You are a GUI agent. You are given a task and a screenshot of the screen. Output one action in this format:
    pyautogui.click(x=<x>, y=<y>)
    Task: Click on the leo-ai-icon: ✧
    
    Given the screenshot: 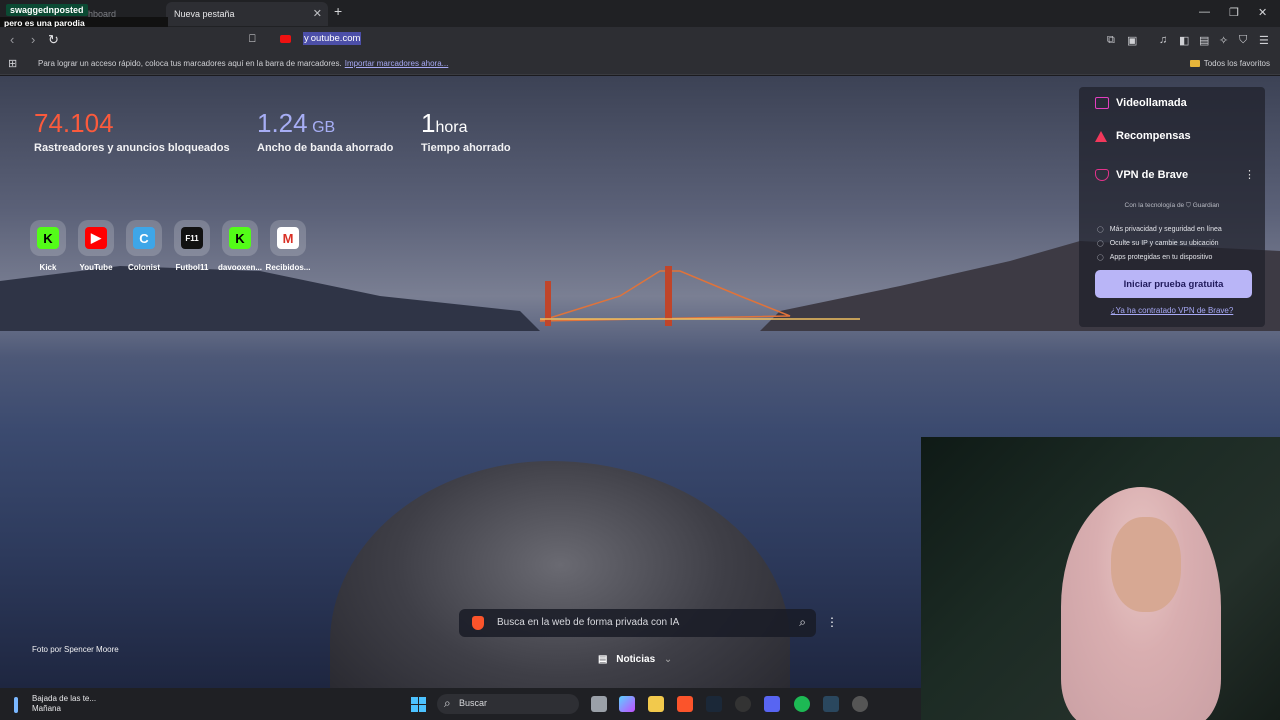 What is the action you would take?
    pyautogui.click(x=1223, y=40)
    